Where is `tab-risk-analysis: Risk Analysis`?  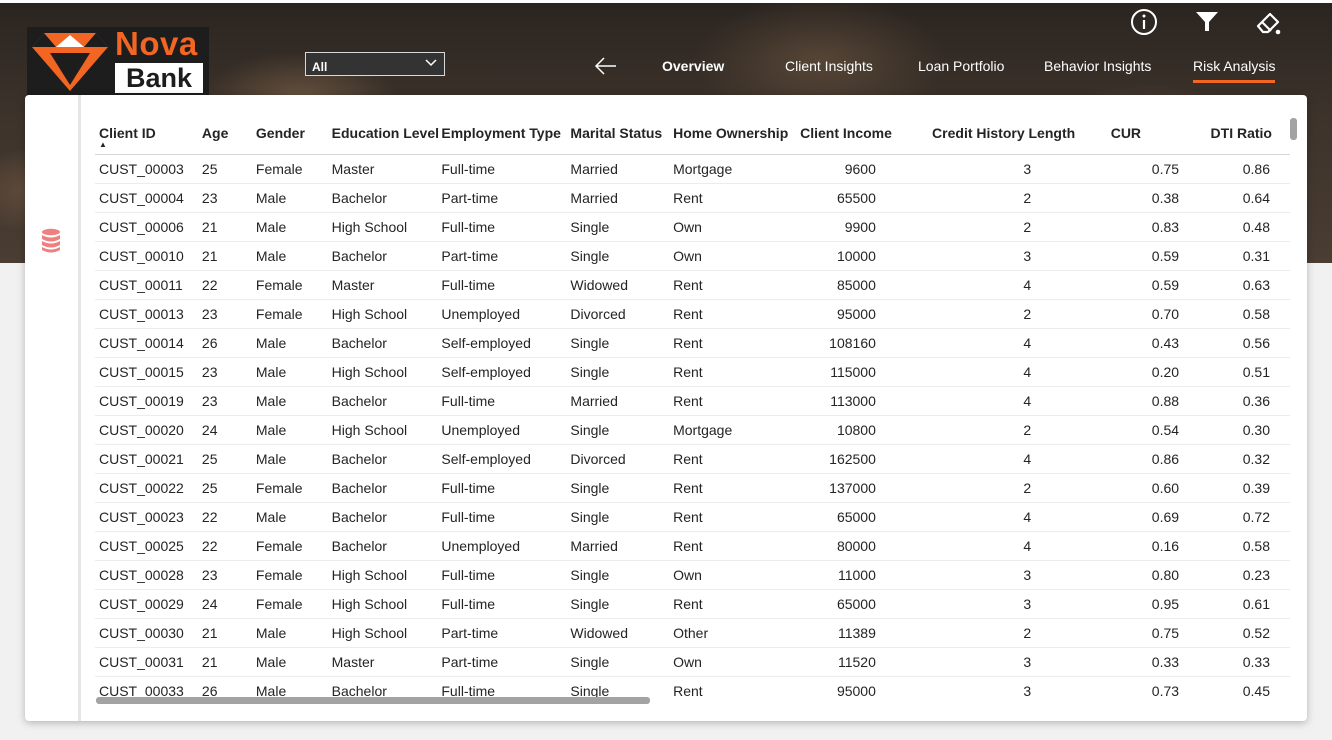
tab-risk-analysis: Risk Analysis is located at coordinates (1234, 66).